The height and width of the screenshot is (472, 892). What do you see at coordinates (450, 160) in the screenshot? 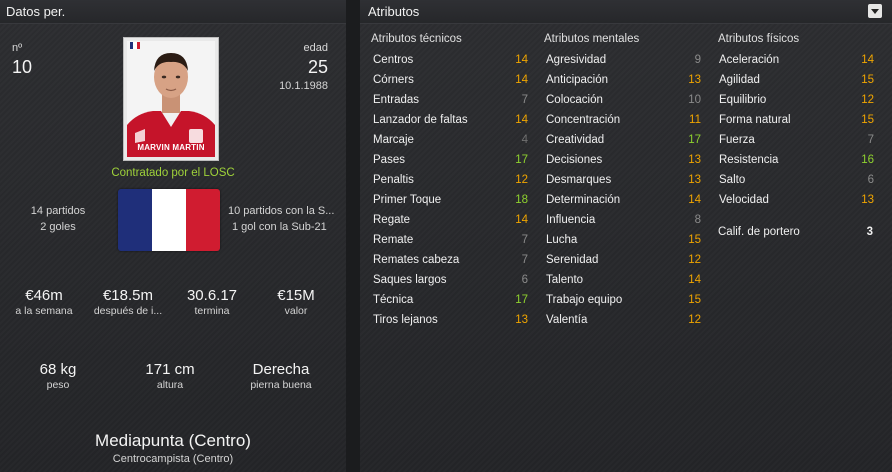
I see `attribute-row: Pases 17` at bounding box center [450, 160].